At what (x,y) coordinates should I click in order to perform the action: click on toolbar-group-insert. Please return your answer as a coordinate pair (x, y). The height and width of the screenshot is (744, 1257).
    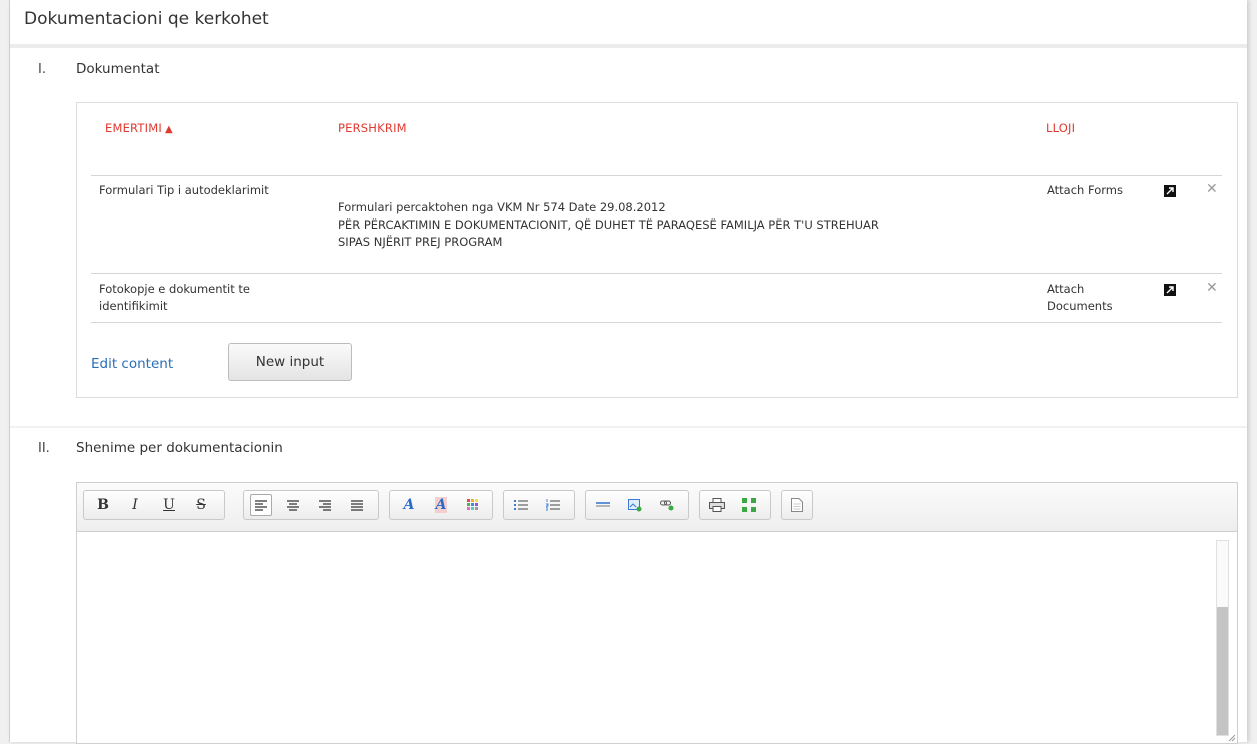
    Looking at the image, I should click on (637, 505).